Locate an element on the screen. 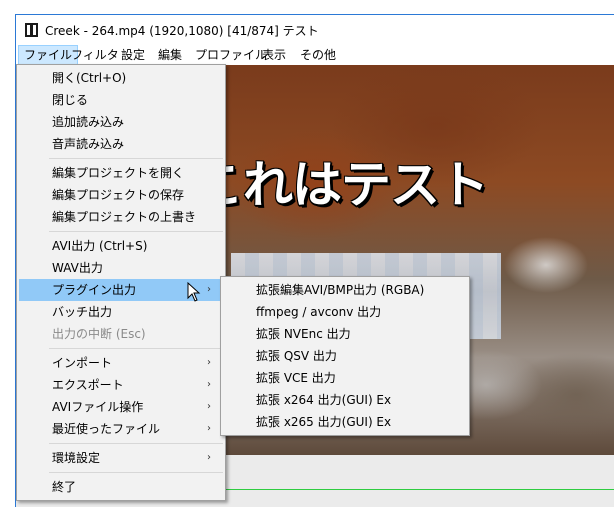  menu-item-recent-files: 最近使ったファイル › is located at coordinates (121, 429).